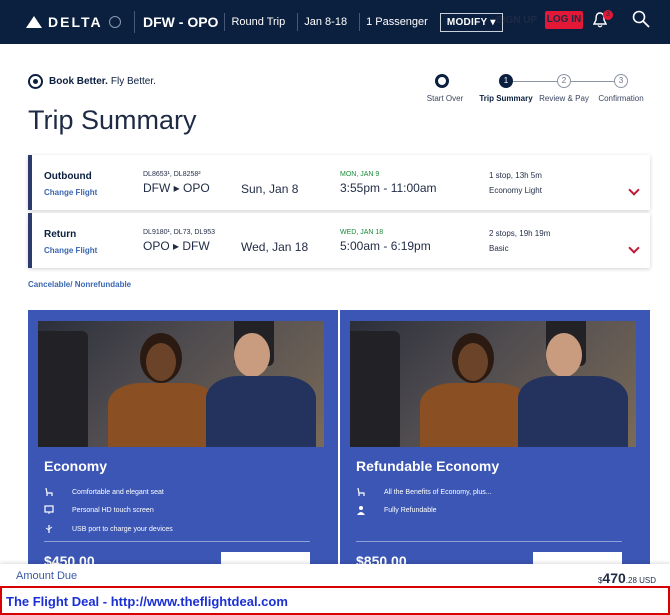  I want to click on flight-route: DFW ▸ OPO, so click(176, 188).